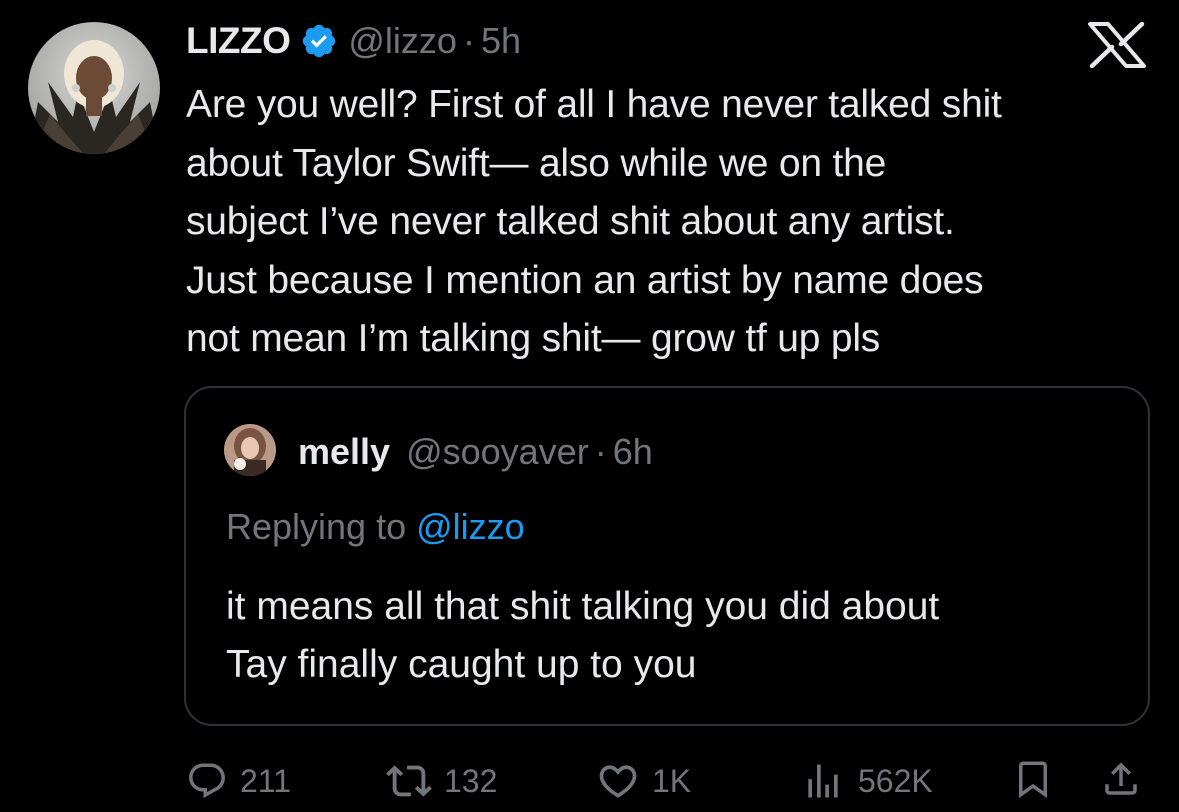 This screenshot has width=1179, height=812. I want to click on analytics-icon, so click(823, 781).